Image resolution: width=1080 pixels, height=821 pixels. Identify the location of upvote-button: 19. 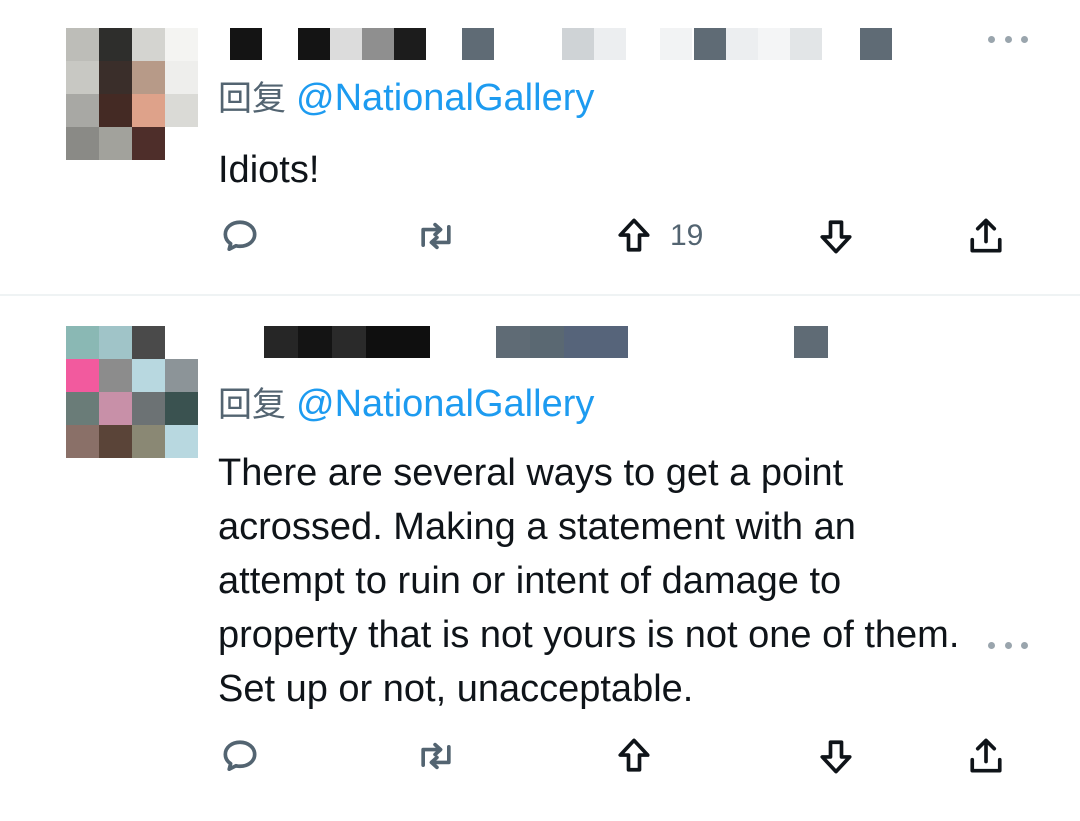
(657, 236).